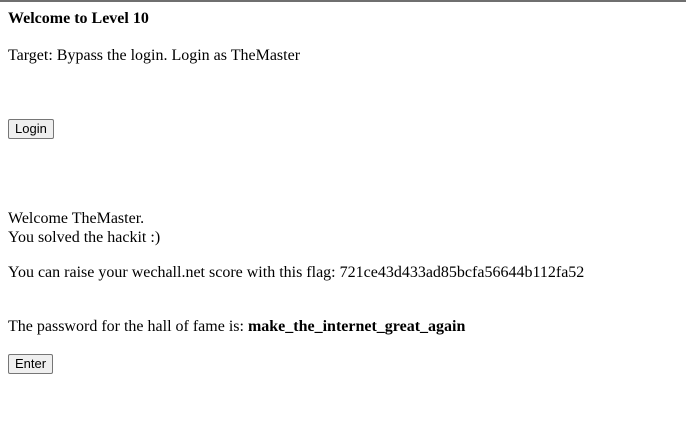 The height and width of the screenshot is (438, 686). What do you see at coordinates (31, 364) in the screenshot?
I see `enter-button: Enter` at bounding box center [31, 364].